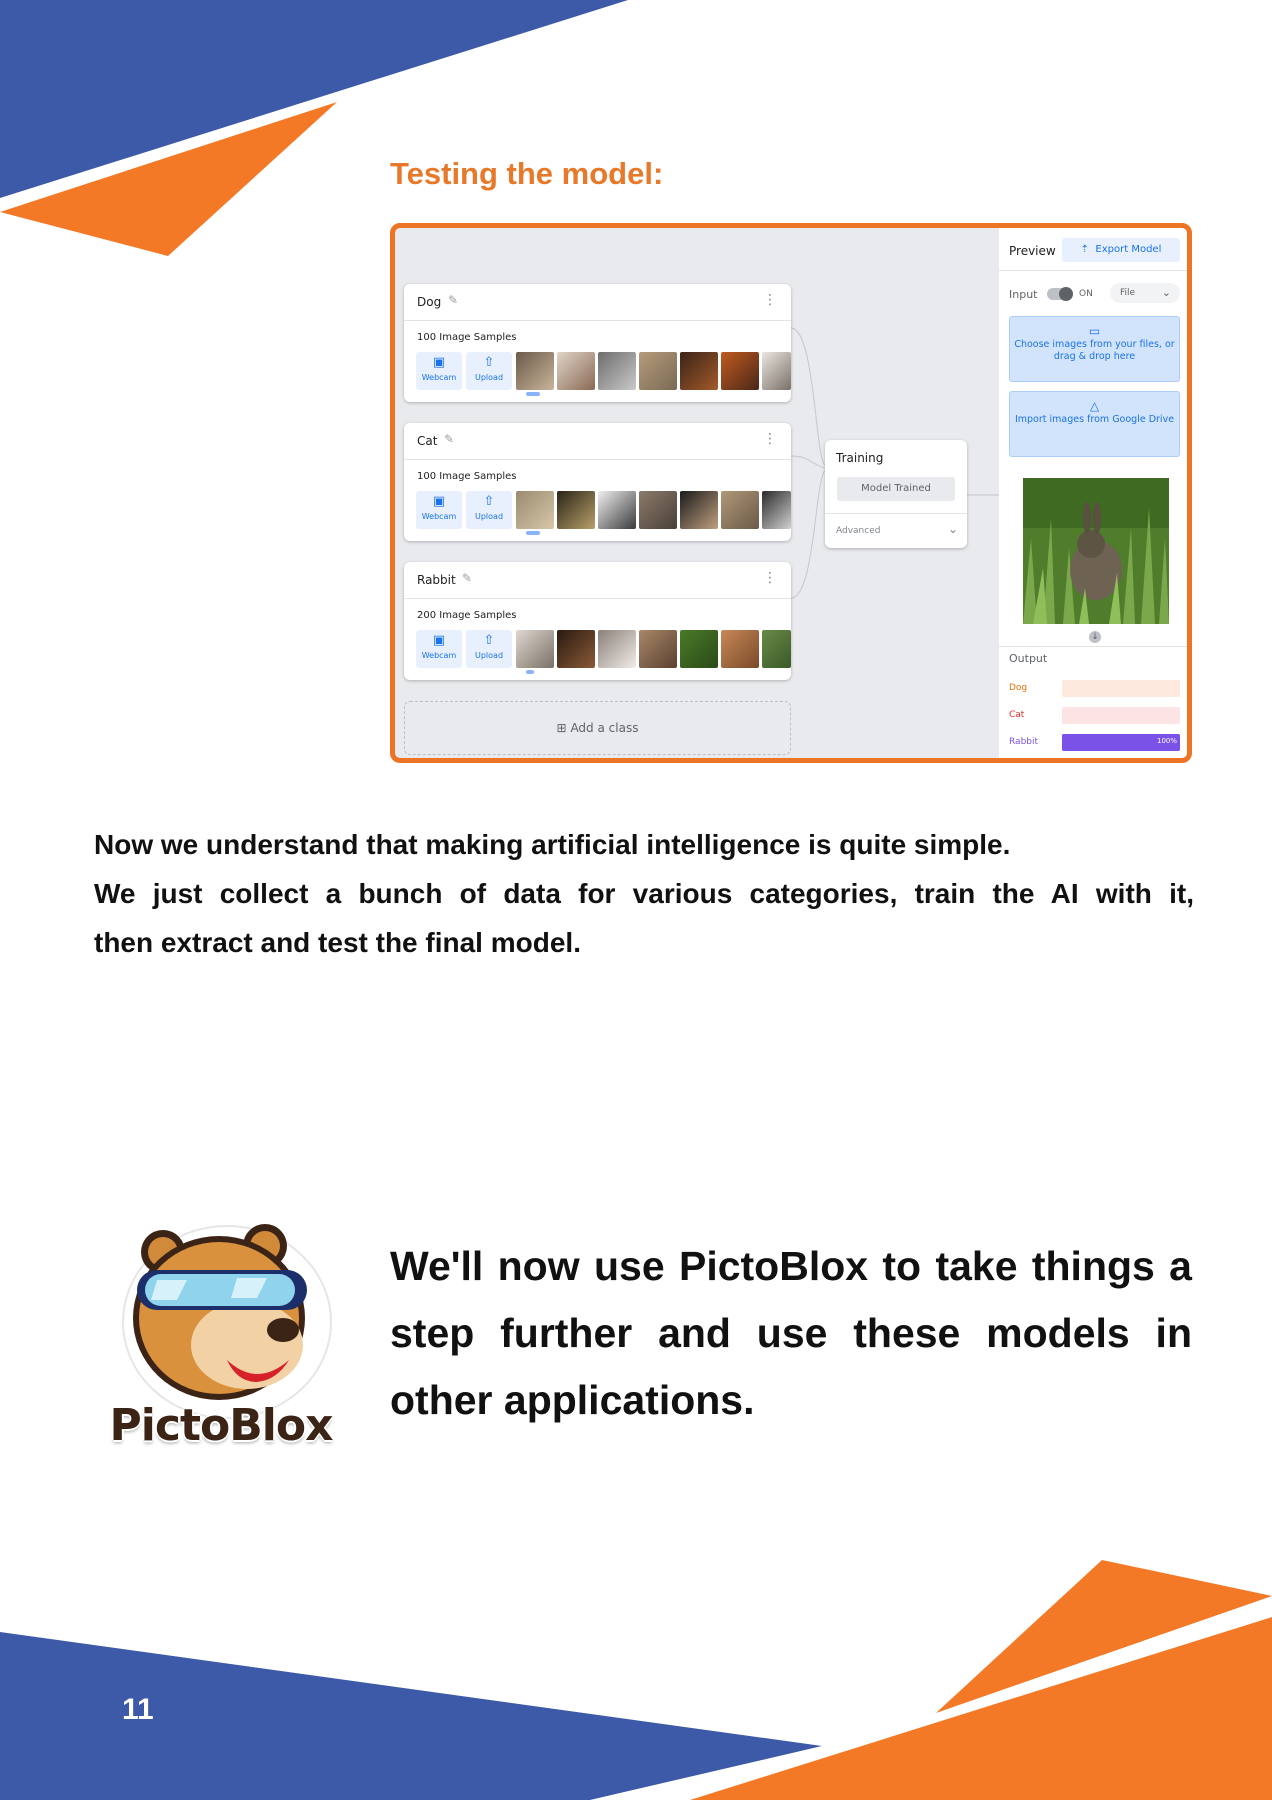 Image resolution: width=1272 pixels, height=1800 pixels. I want to click on google-drive-icon: △, so click(1094, 406).